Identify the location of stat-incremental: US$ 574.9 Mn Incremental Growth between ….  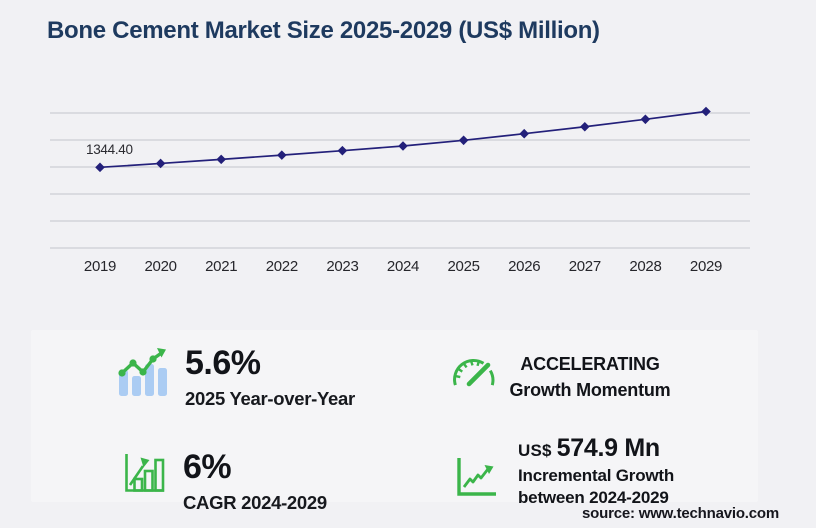
(596, 471).